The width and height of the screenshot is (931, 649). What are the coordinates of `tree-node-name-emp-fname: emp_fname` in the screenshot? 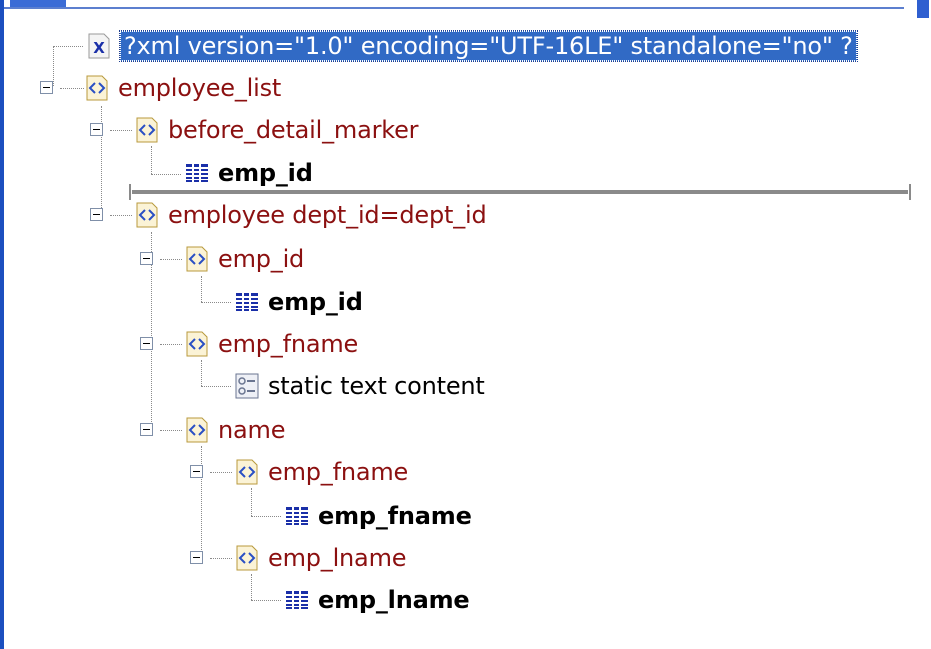 It's located at (321, 472).